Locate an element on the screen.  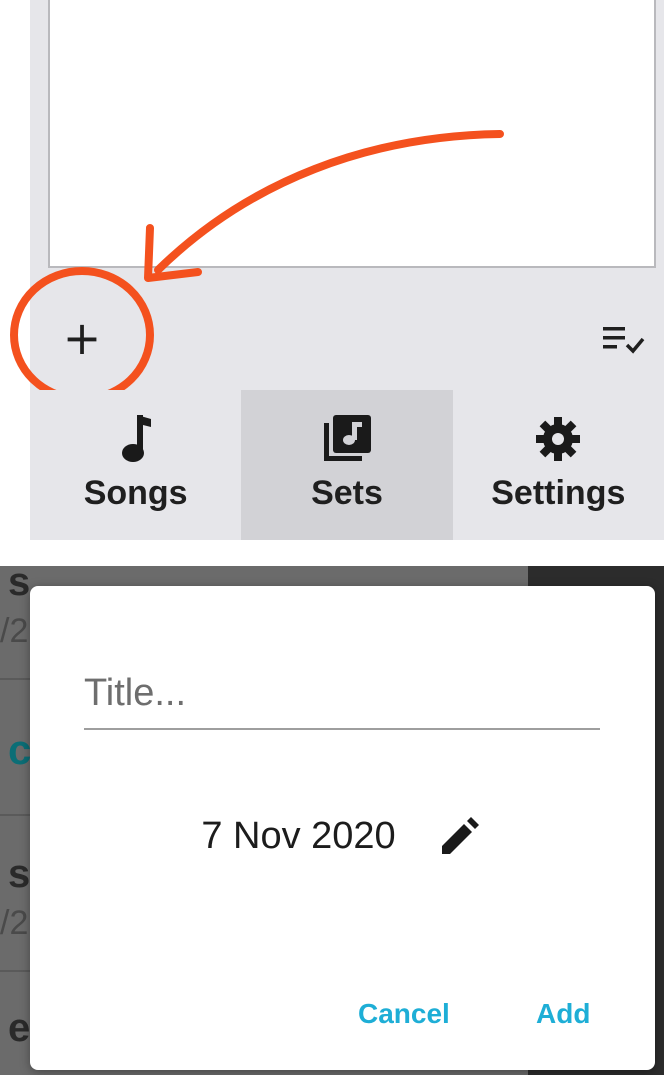
edit-date-button is located at coordinates (460, 836).